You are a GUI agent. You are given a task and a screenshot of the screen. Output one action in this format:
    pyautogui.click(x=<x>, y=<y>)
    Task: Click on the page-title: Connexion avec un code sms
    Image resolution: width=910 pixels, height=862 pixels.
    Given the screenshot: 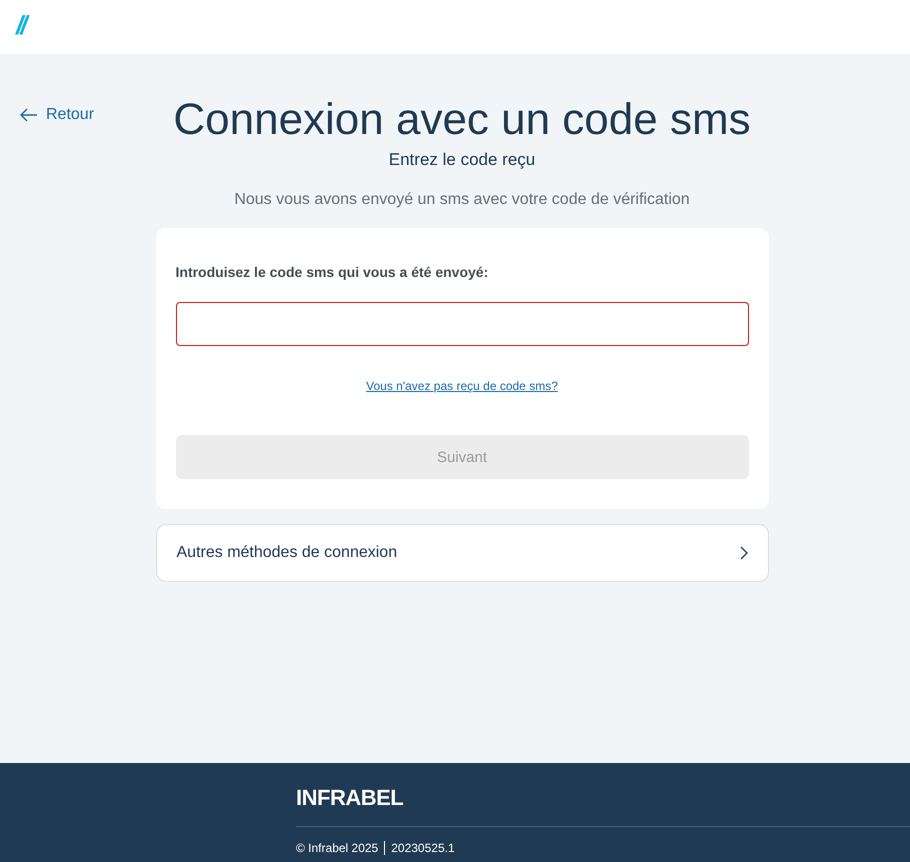 What is the action you would take?
    pyautogui.click(x=462, y=120)
    